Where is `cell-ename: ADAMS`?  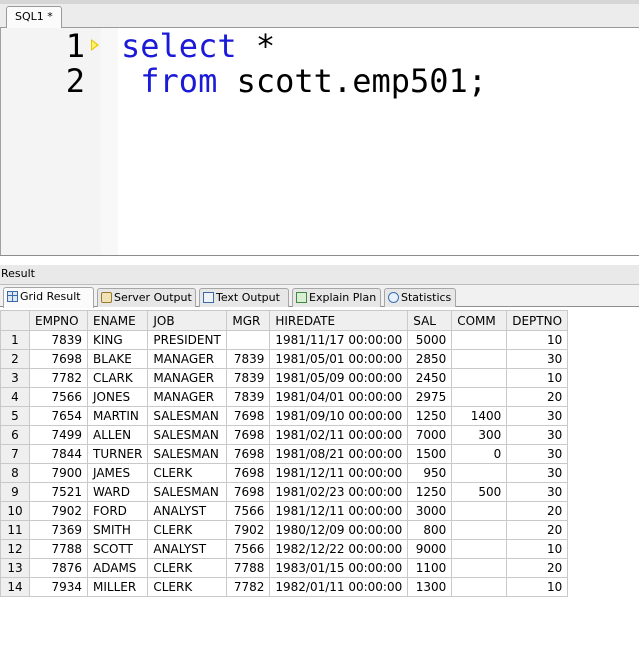
cell-ename: ADAMS is located at coordinates (117, 568).